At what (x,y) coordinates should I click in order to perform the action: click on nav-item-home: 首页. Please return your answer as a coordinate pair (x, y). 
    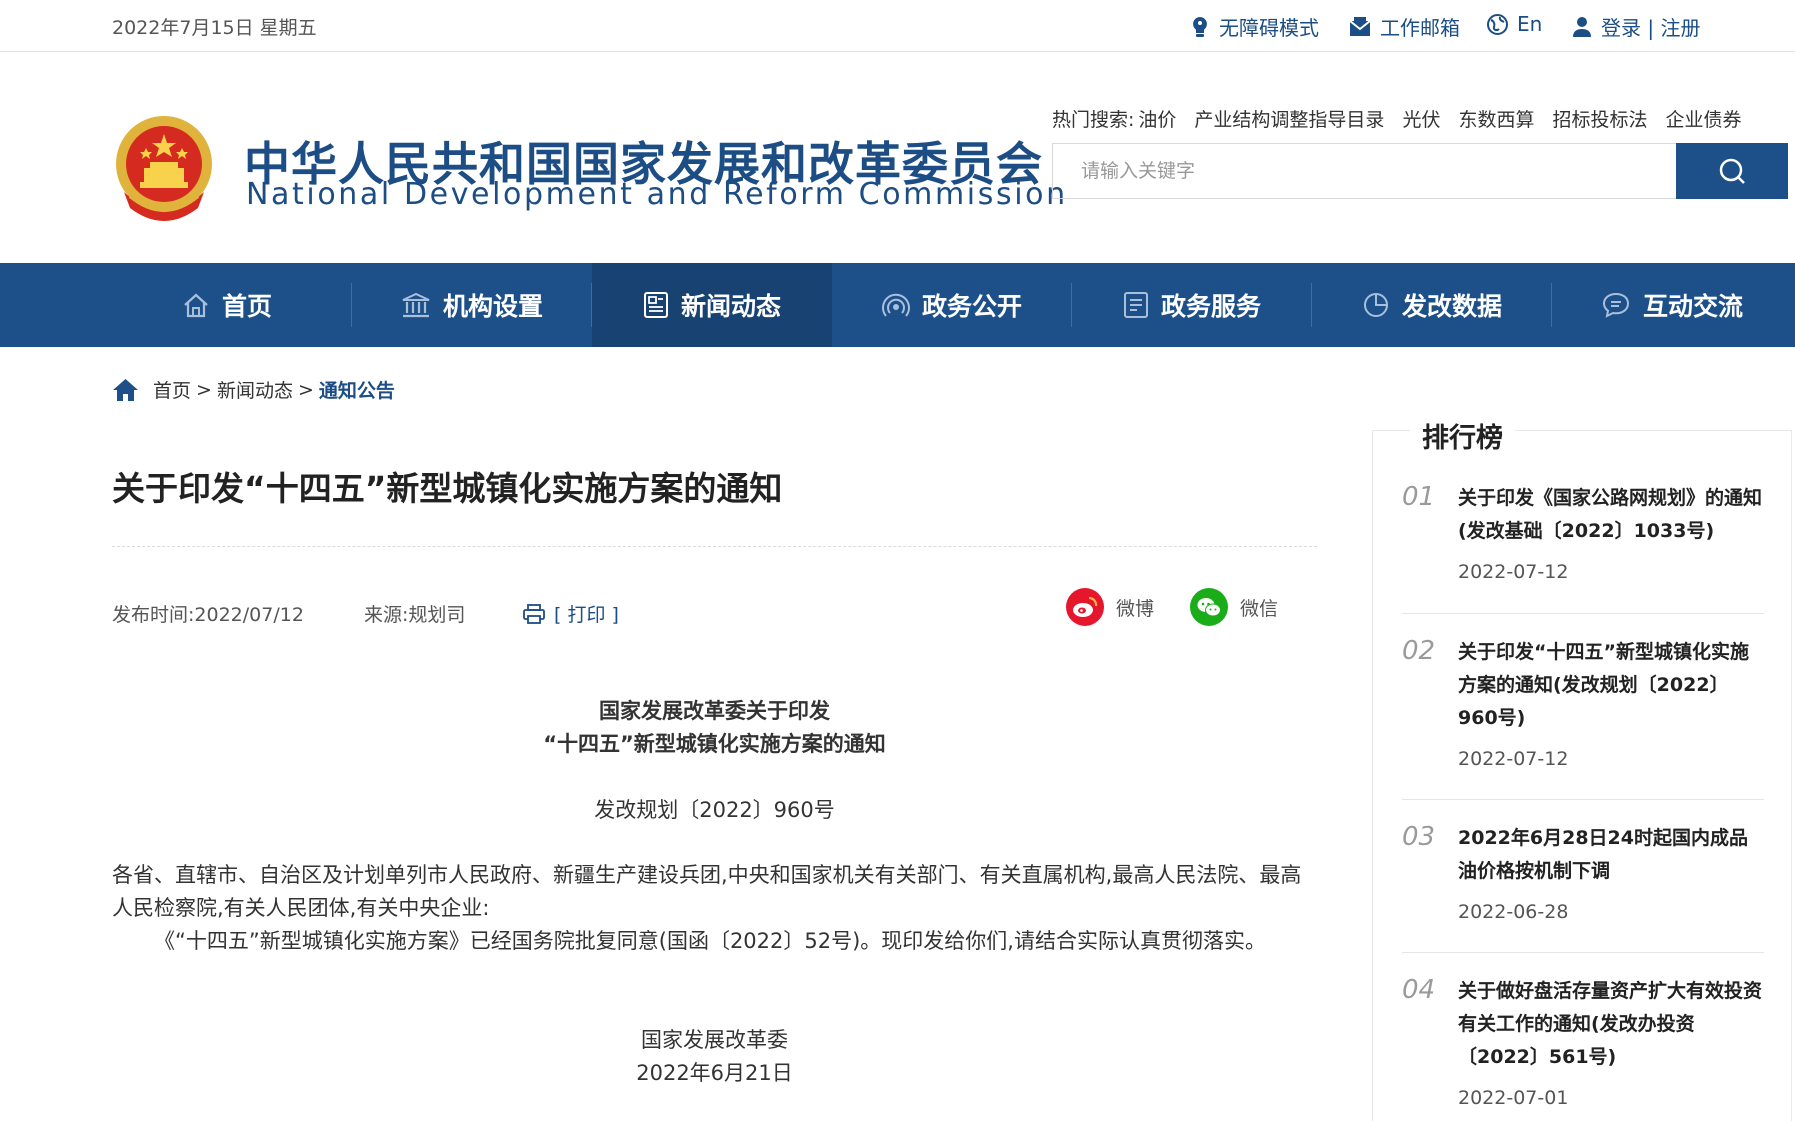
    Looking at the image, I should click on (227, 305).